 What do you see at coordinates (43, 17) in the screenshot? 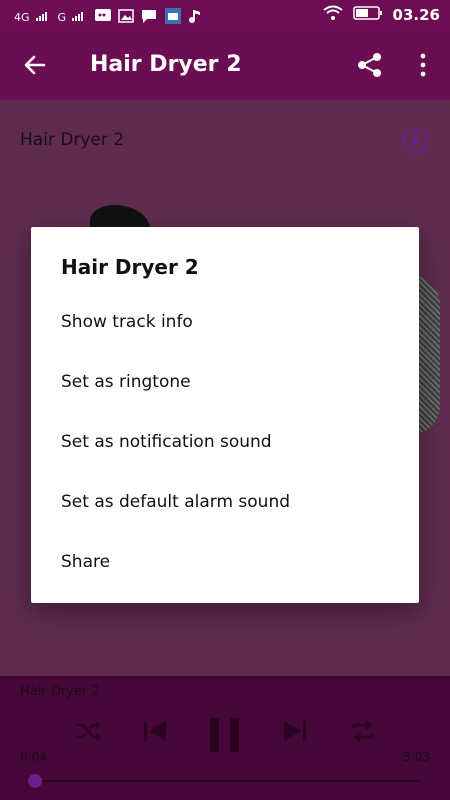
I see `signal-icon` at bounding box center [43, 17].